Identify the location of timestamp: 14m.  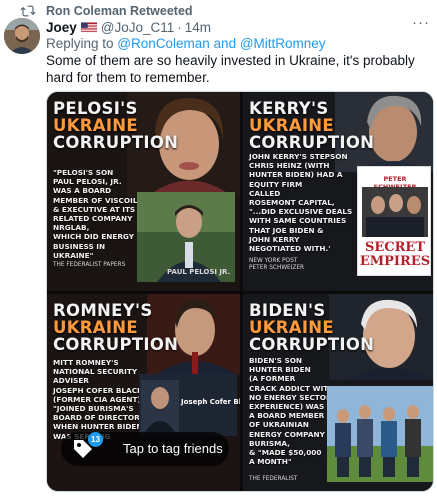
(198, 27).